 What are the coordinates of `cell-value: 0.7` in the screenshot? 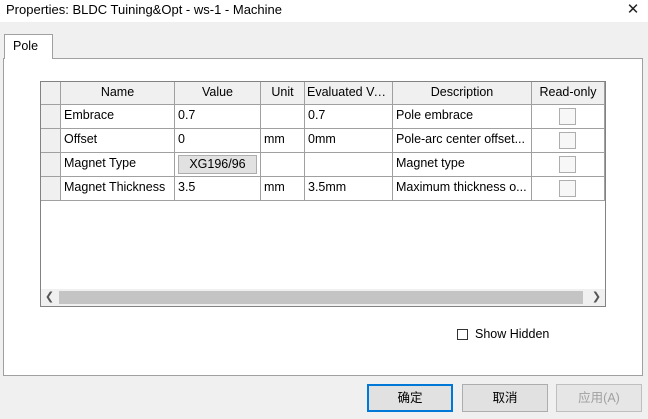 It's located at (218, 117).